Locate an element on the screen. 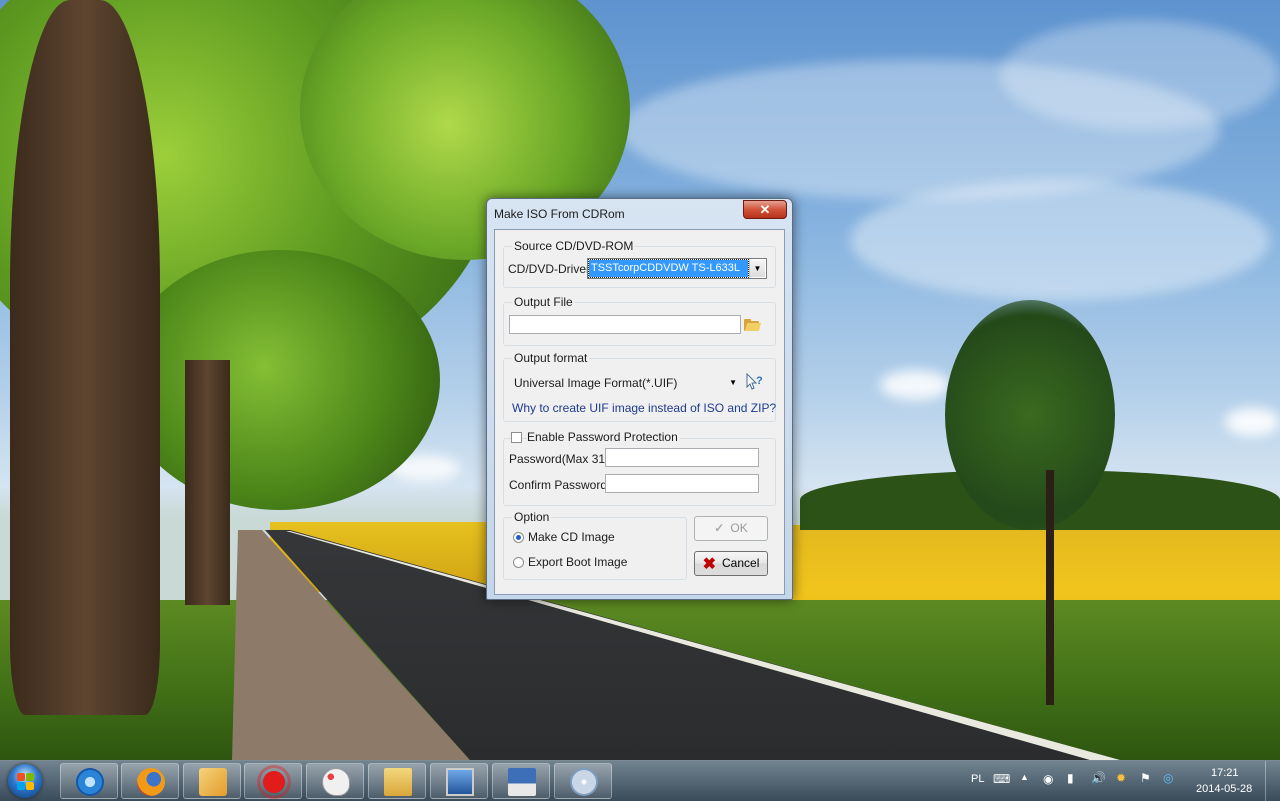 The width and height of the screenshot is (1280, 801). speaker-icon: 🔊 is located at coordinates (1098, 778).